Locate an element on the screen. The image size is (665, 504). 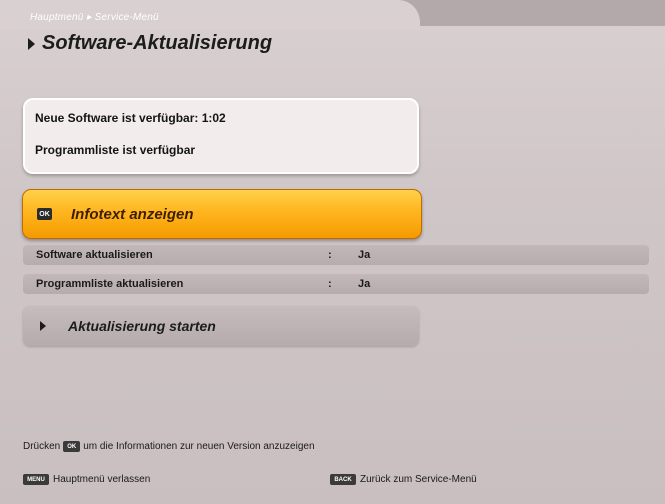
setting-name: Software aktualisieren is located at coordinates (94, 255).